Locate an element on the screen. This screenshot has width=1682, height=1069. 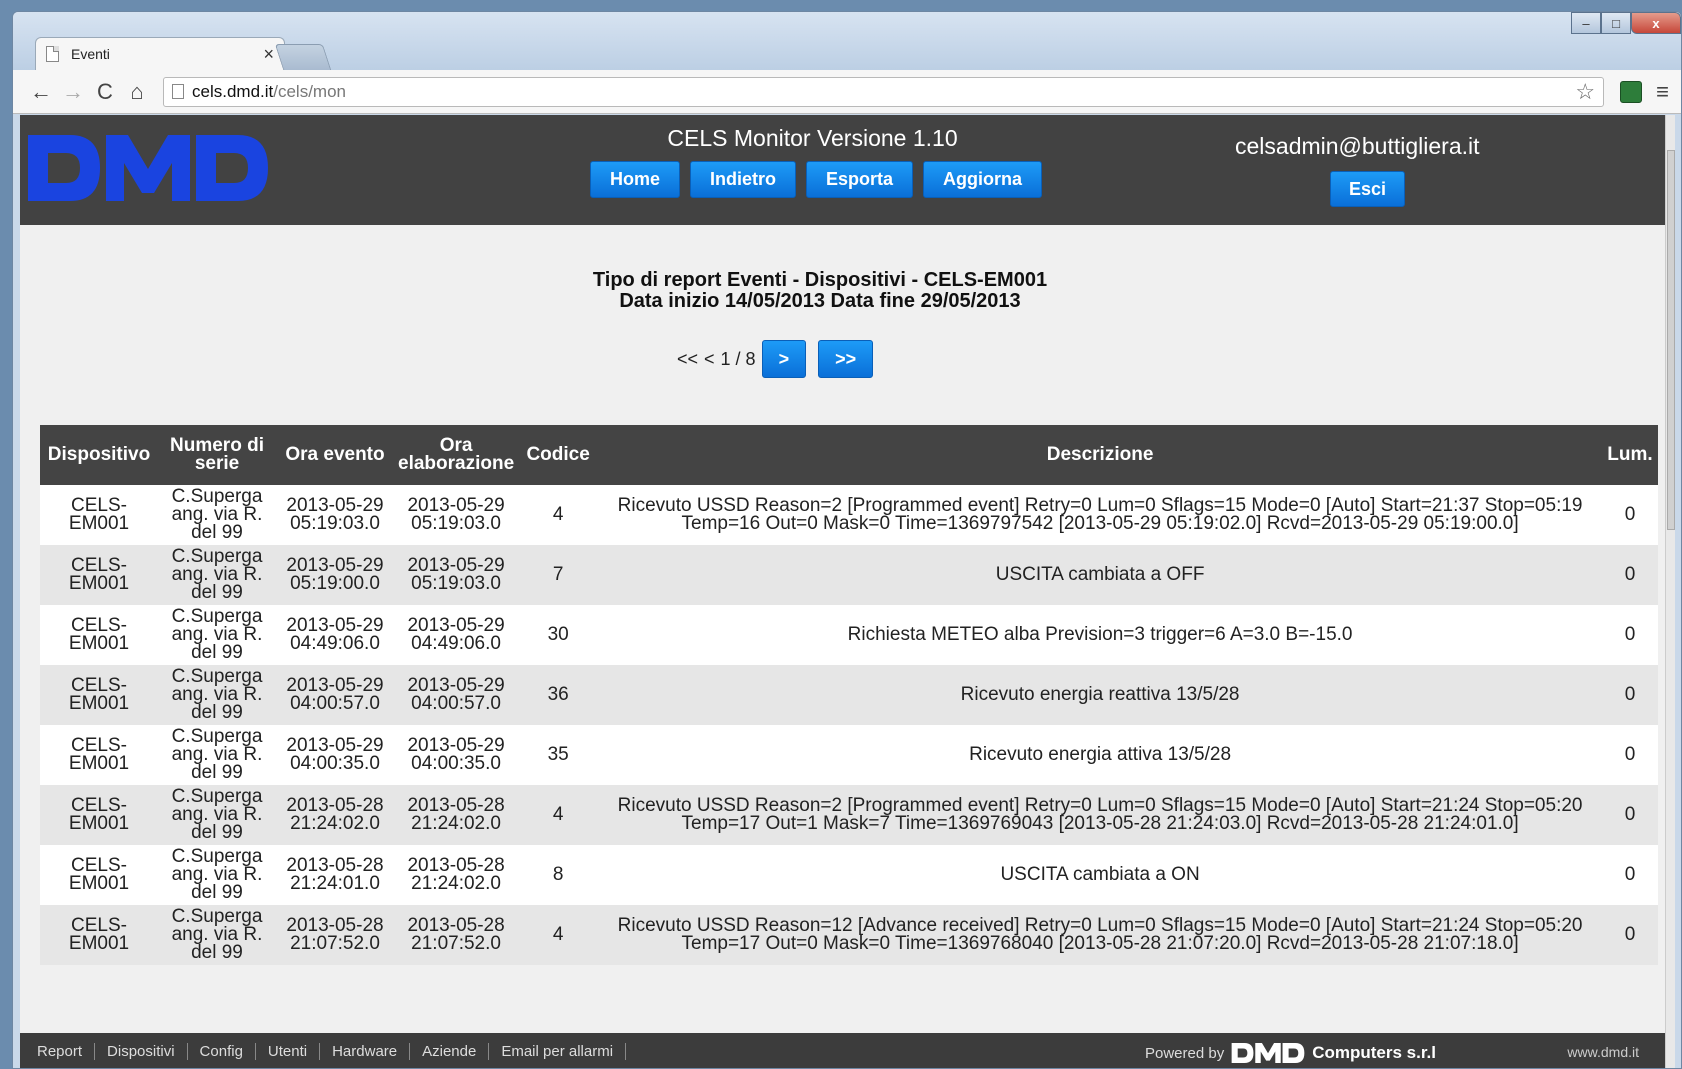
site-link: www.dmd.it is located at coordinates (1603, 1052).